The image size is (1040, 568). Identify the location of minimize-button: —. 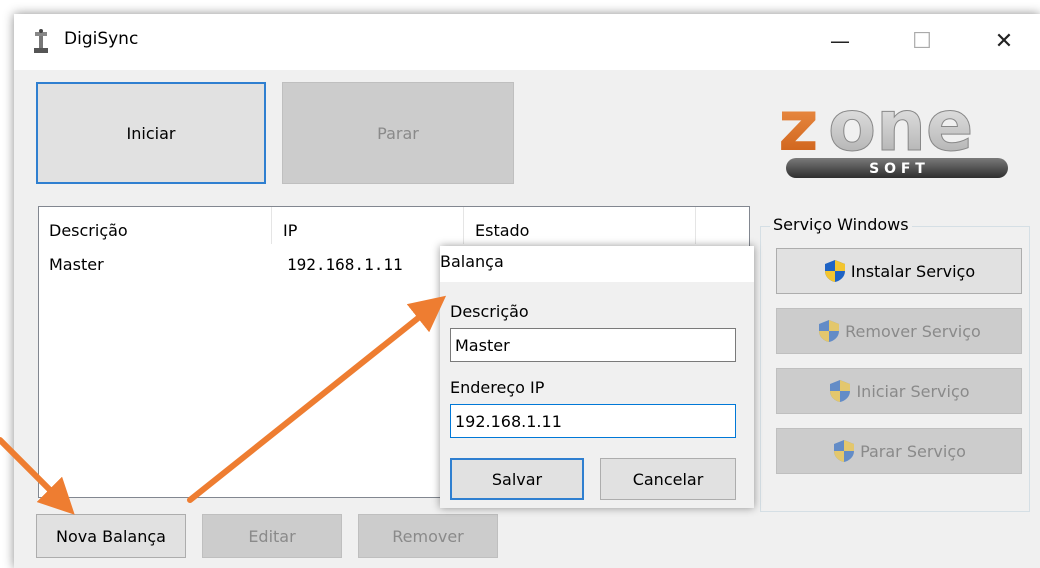
(840, 41).